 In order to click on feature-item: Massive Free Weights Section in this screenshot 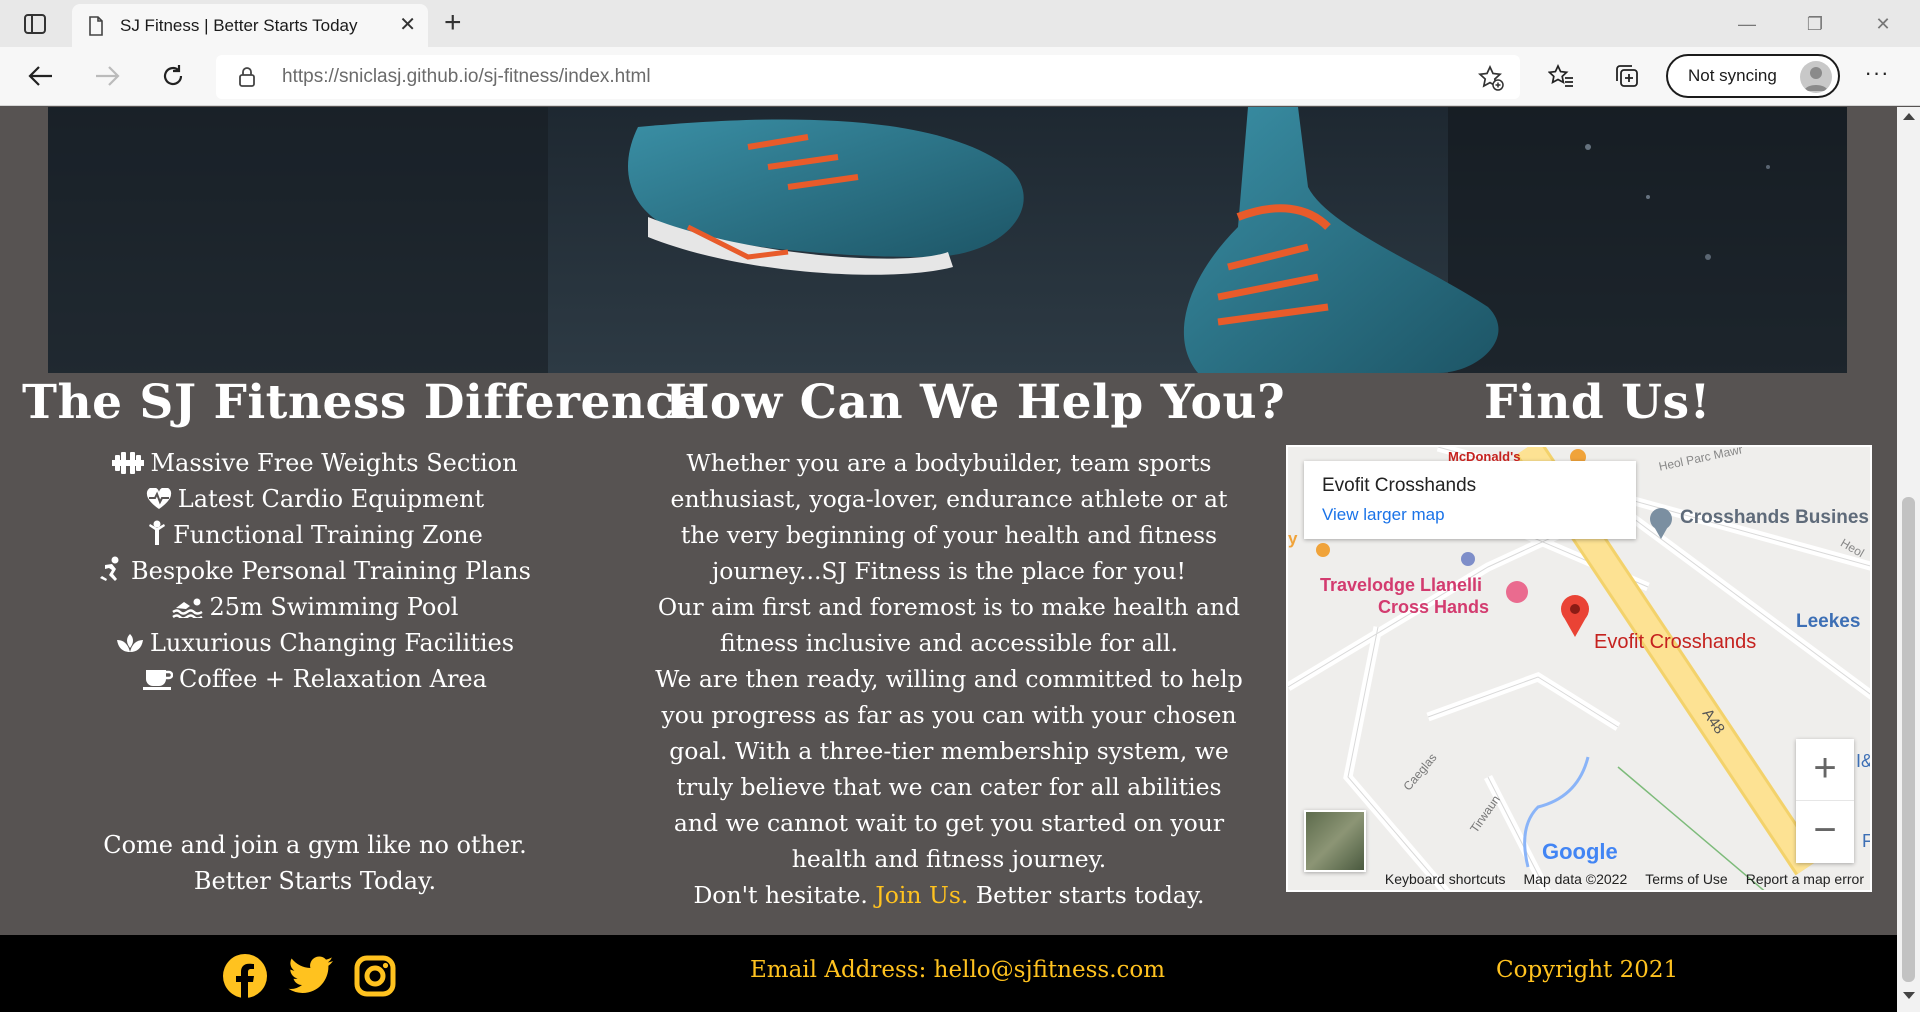, I will do `click(315, 463)`.